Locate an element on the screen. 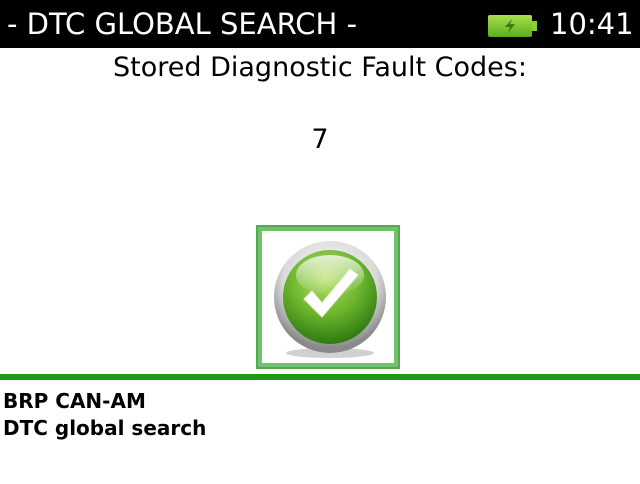 Image resolution: width=640 pixels, height=484 pixels. checkmark-icon is located at coordinates (330, 299).